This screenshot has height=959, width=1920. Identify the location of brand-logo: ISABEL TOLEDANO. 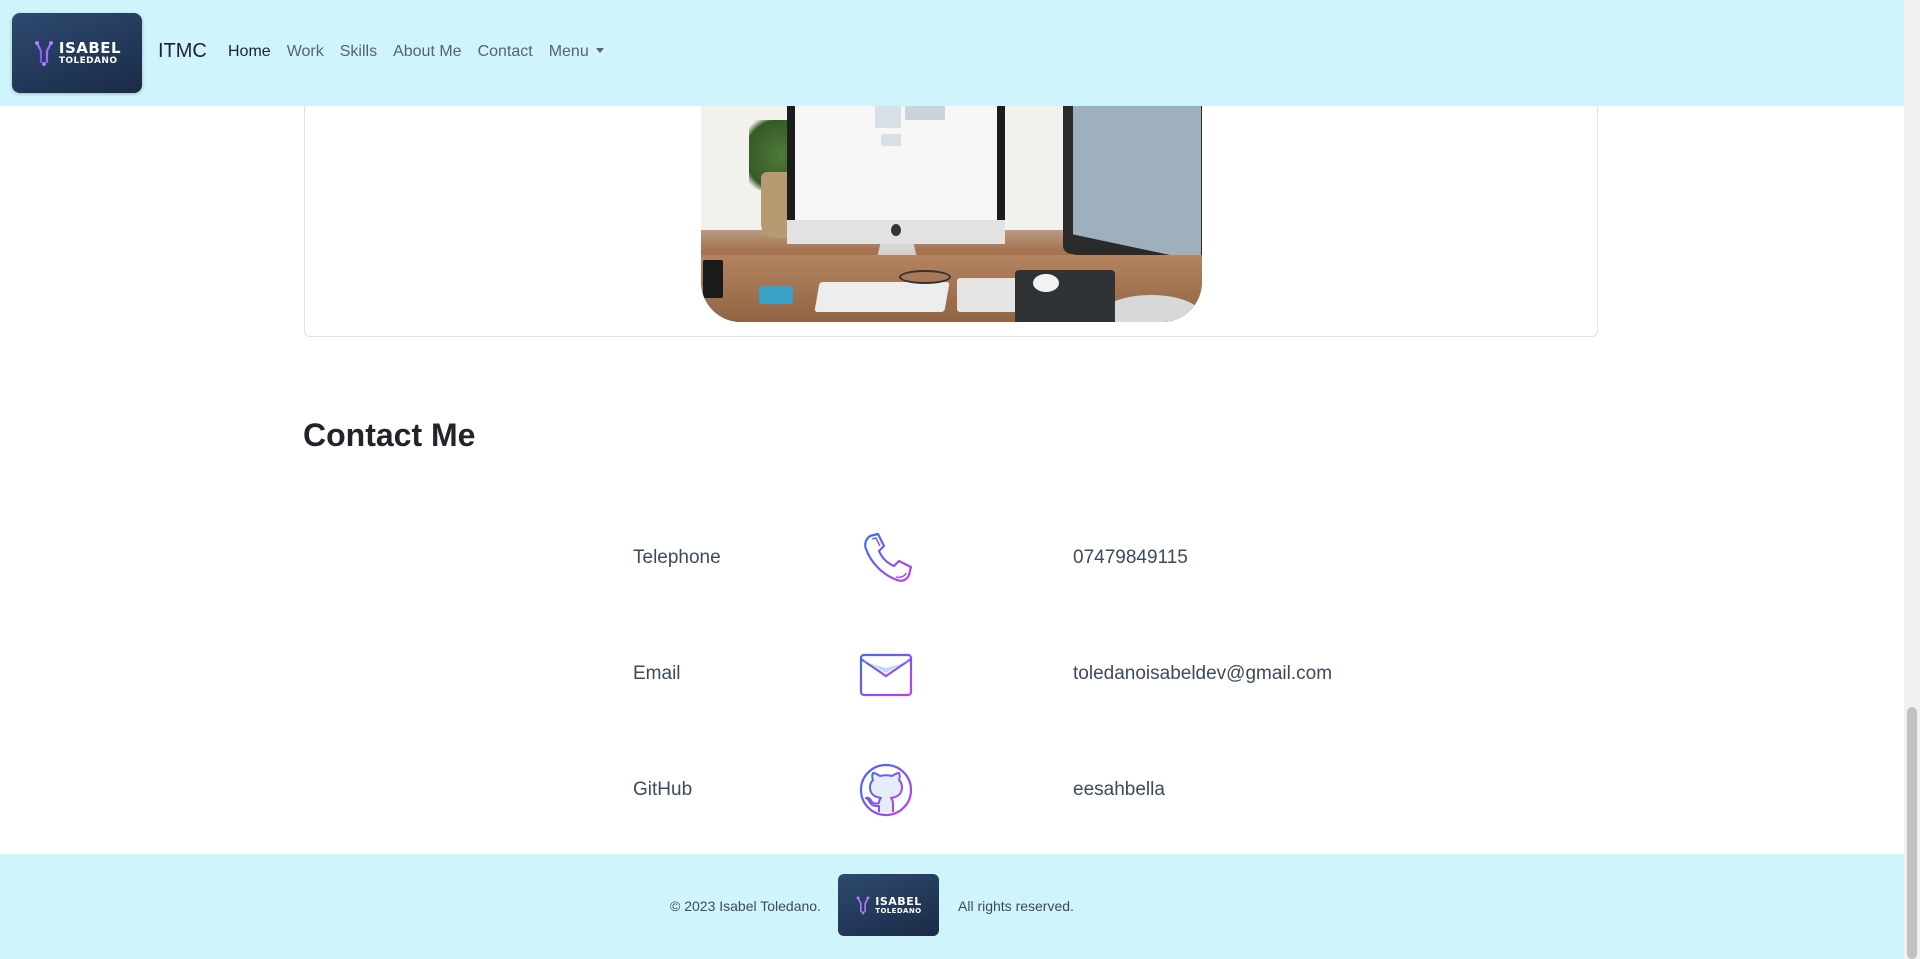
(77, 53).